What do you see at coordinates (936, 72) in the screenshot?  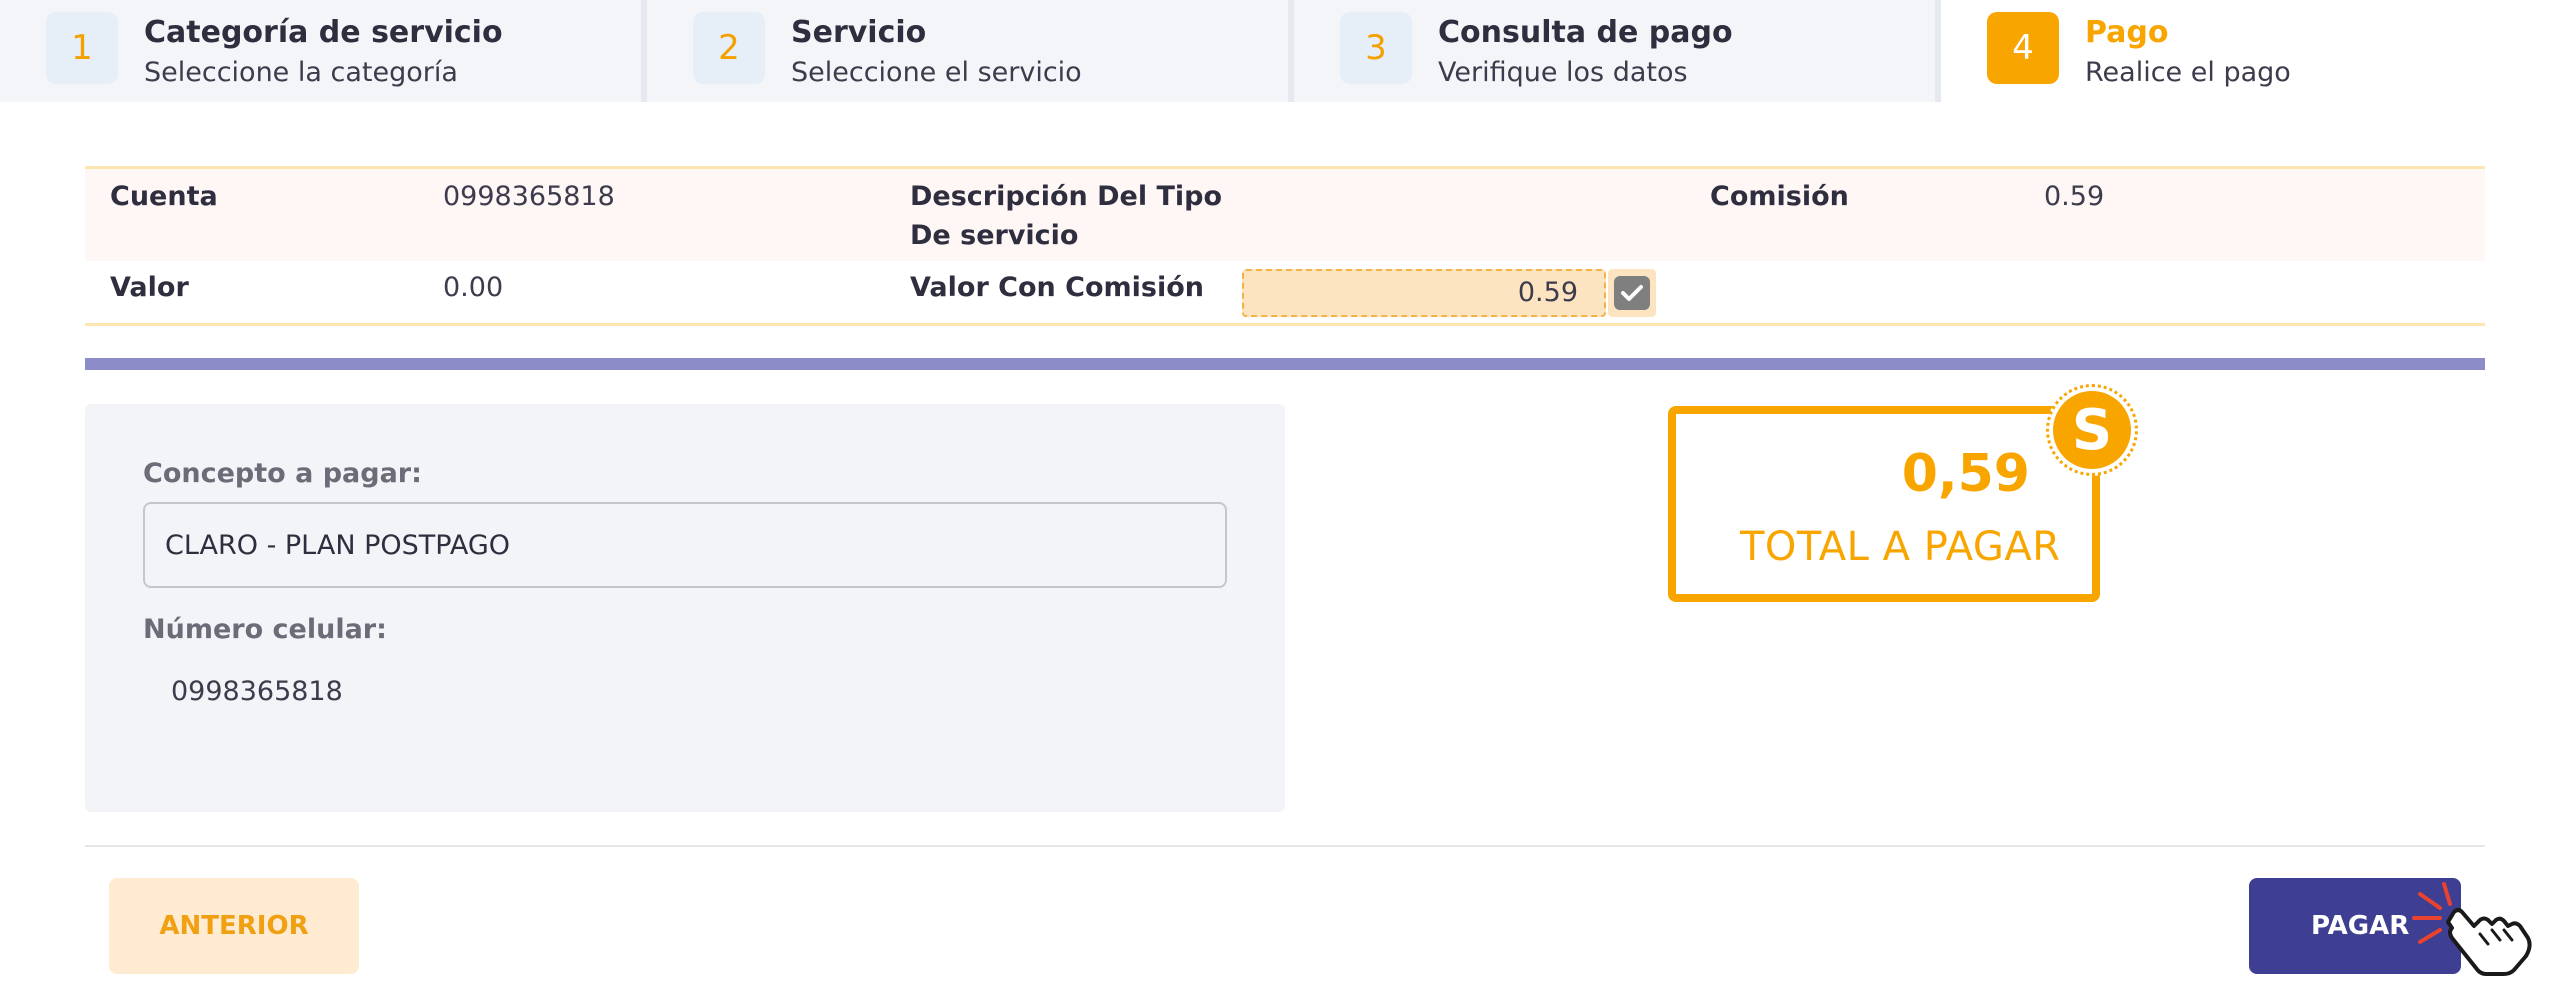 I see `step-2-subtitle: Seleccione el servicio` at bounding box center [936, 72].